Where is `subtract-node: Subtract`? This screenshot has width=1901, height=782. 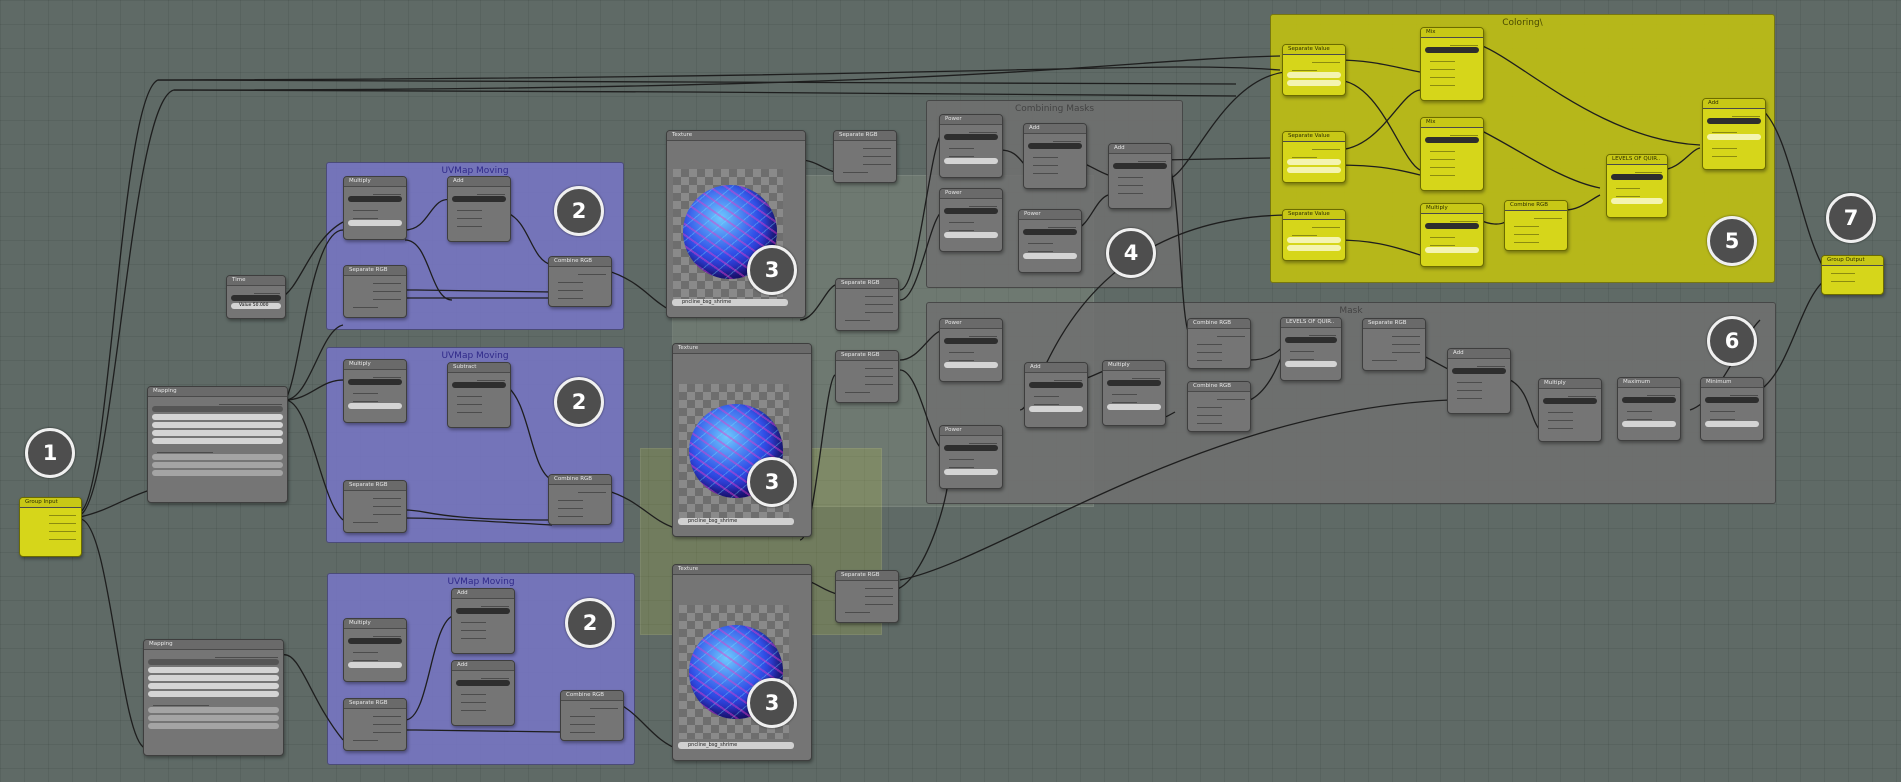 subtract-node: Subtract is located at coordinates (479, 395).